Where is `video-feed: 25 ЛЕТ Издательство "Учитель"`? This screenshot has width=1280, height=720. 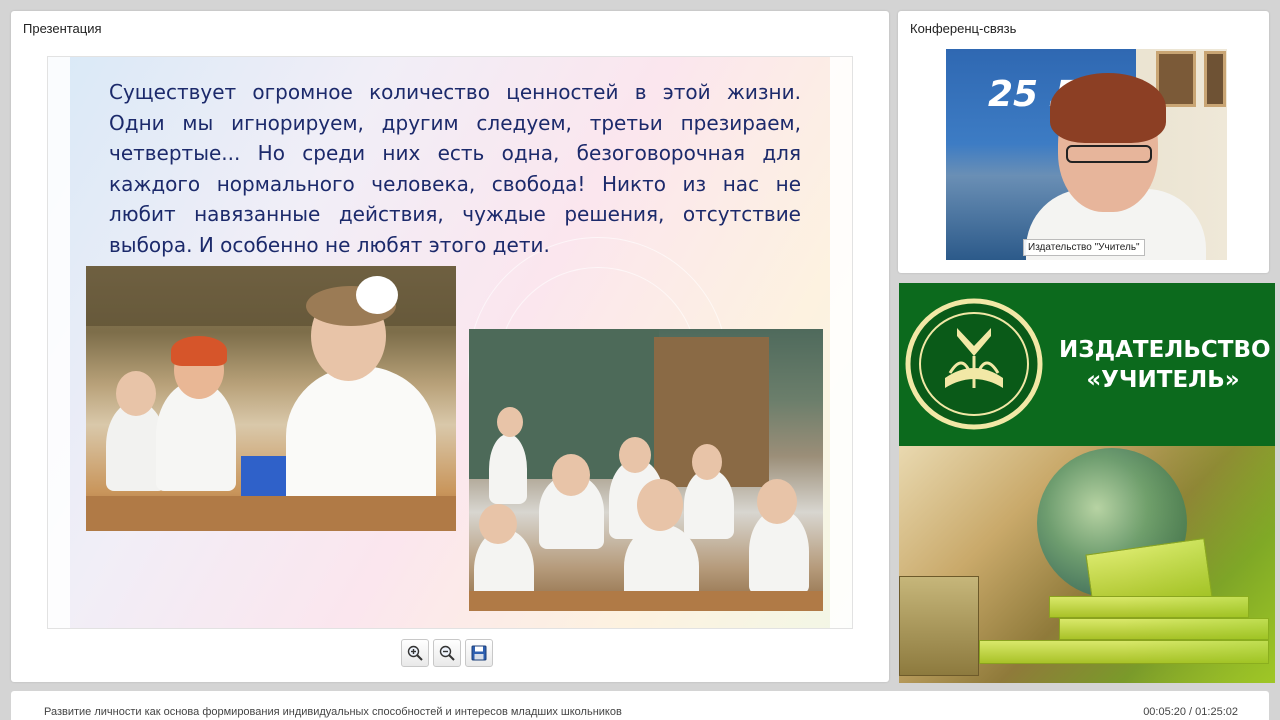
video-feed: 25 ЛЕТ Издательство "Учитель" is located at coordinates (1086, 154).